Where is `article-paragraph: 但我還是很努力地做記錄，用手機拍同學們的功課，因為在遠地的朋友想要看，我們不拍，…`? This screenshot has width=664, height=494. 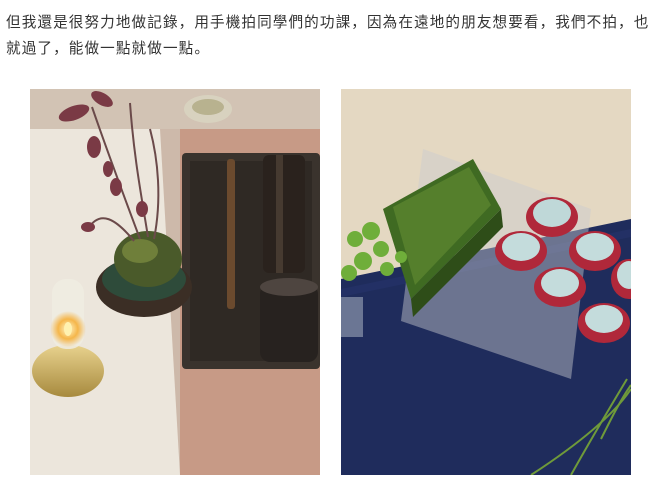 article-paragraph: 但我還是很努力地做記錄，用手機拍同學們的功課，因為在遠地的朋友想要看，我們不拍，… is located at coordinates (328, 35).